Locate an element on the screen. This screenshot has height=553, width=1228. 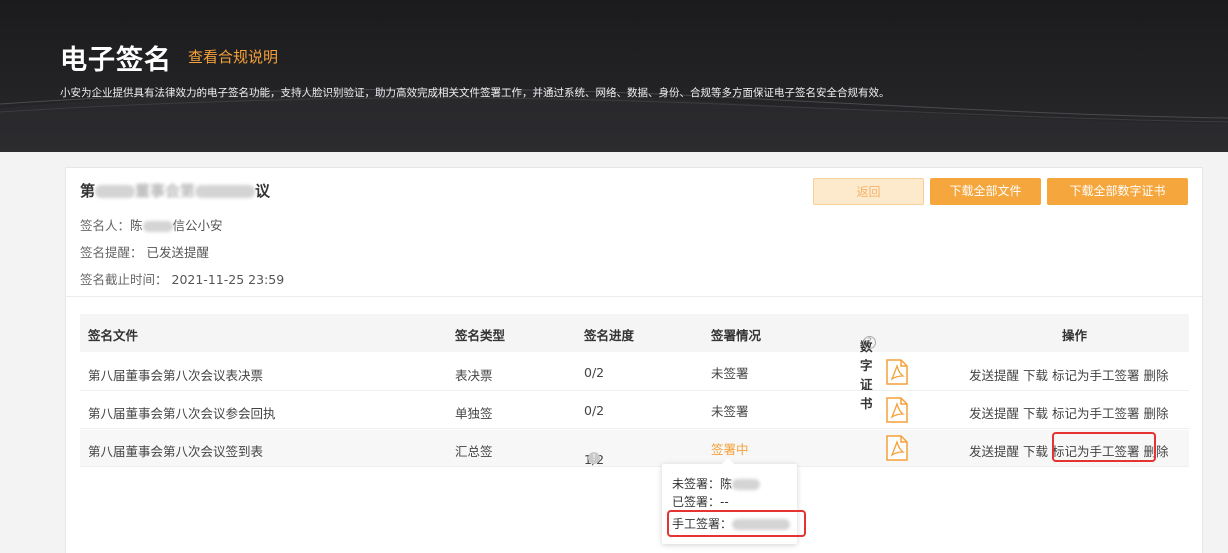
meeting-title: 第 董事会第 议 is located at coordinates (175, 190).